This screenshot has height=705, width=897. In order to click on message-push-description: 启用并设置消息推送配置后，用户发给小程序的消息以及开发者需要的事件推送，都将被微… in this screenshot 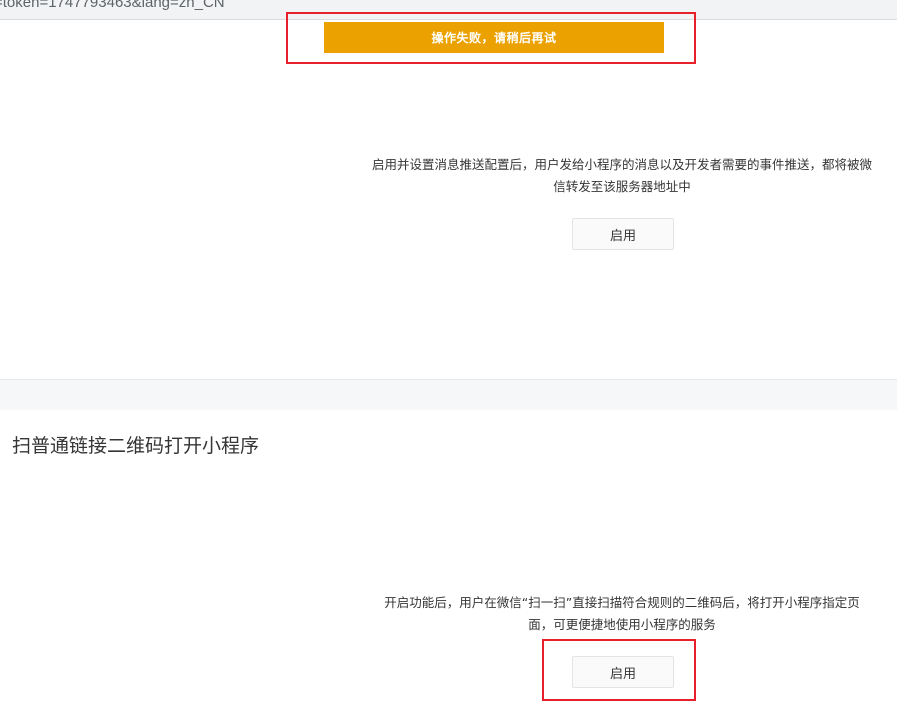, I will do `click(622, 175)`.